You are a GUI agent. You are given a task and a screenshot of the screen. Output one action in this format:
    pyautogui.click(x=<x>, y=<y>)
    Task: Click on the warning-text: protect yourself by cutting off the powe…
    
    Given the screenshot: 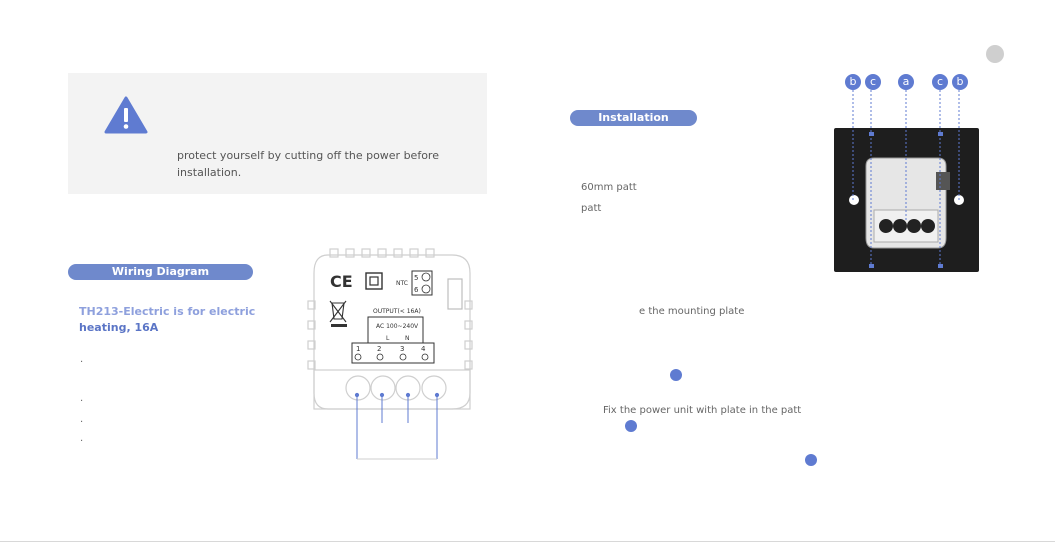 What is the action you would take?
    pyautogui.click(x=327, y=164)
    